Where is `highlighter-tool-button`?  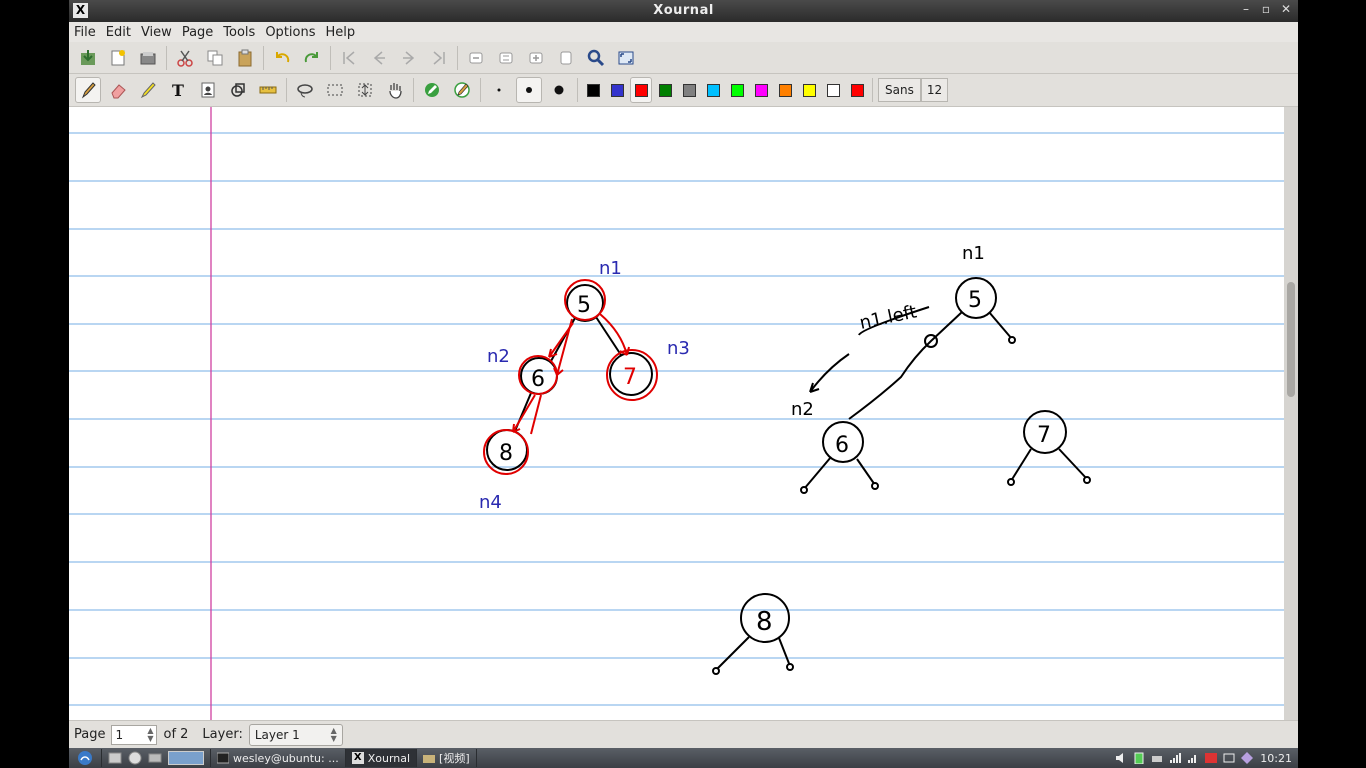 highlighter-tool-button is located at coordinates (148, 90).